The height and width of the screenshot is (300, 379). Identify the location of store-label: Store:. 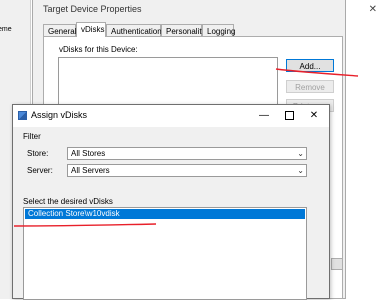
(38, 153).